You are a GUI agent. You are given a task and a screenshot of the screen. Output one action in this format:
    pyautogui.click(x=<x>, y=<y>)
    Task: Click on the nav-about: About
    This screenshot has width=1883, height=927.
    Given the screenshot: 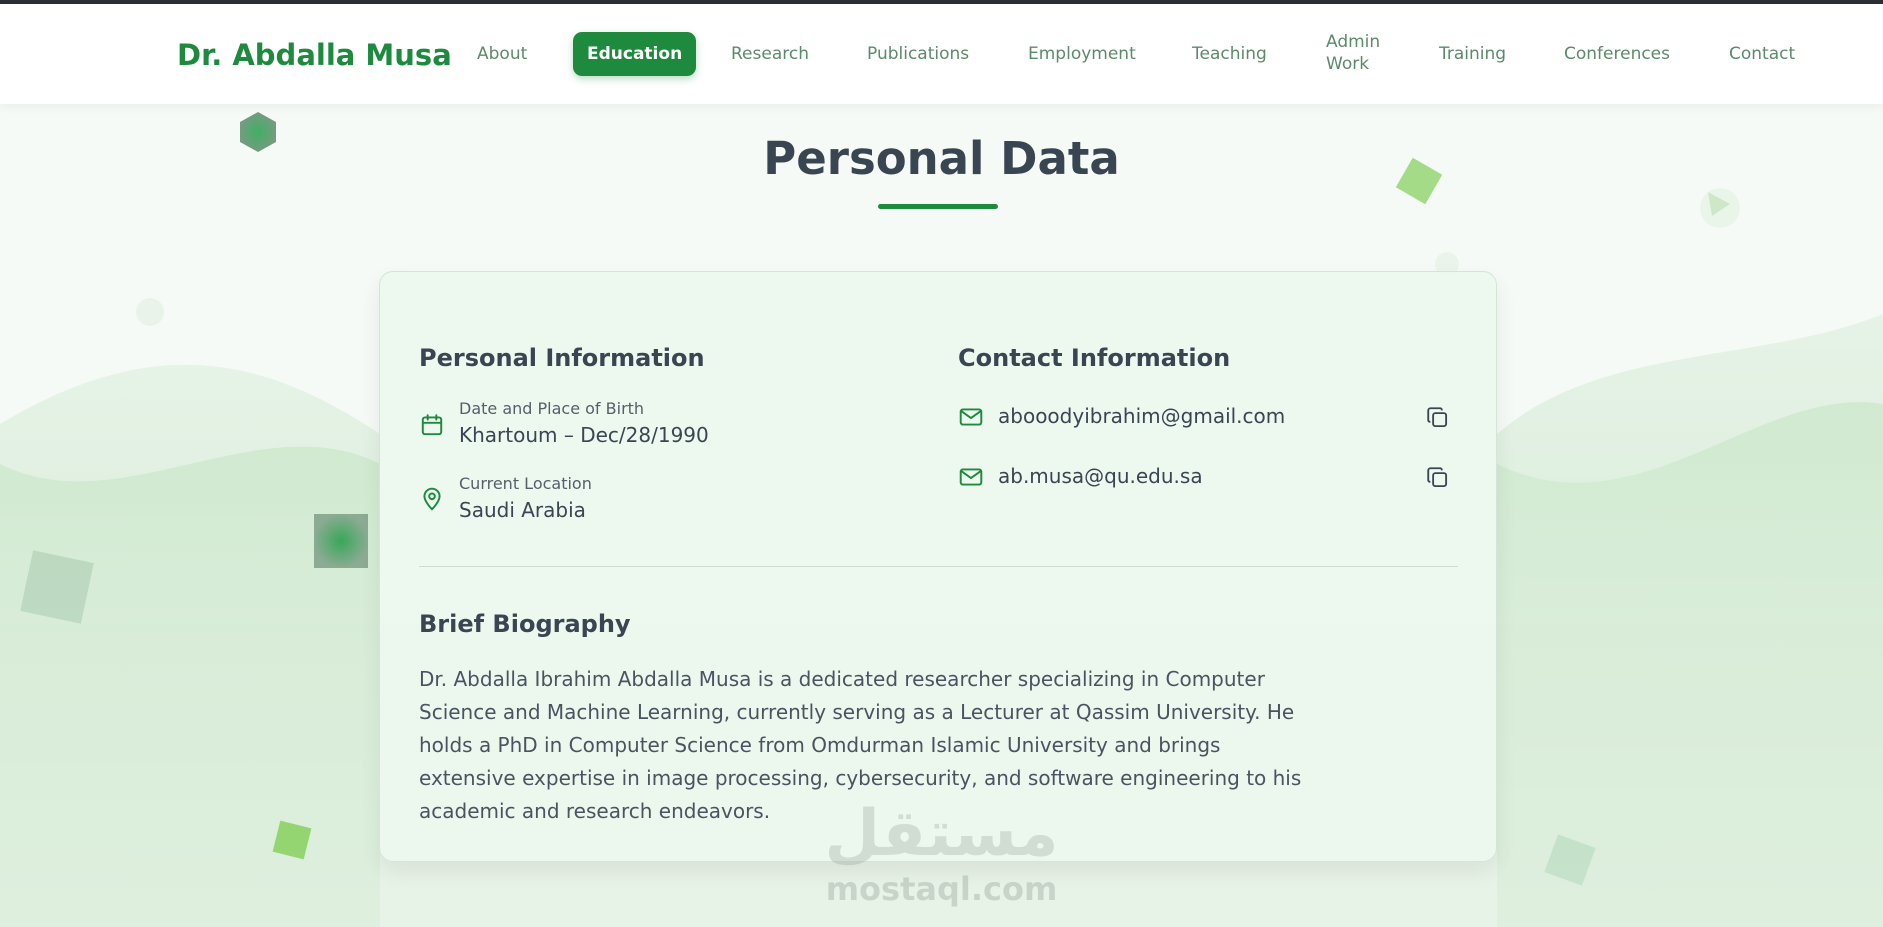 What is the action you would take?
    pyautogui.click(x=502, y=54)
    